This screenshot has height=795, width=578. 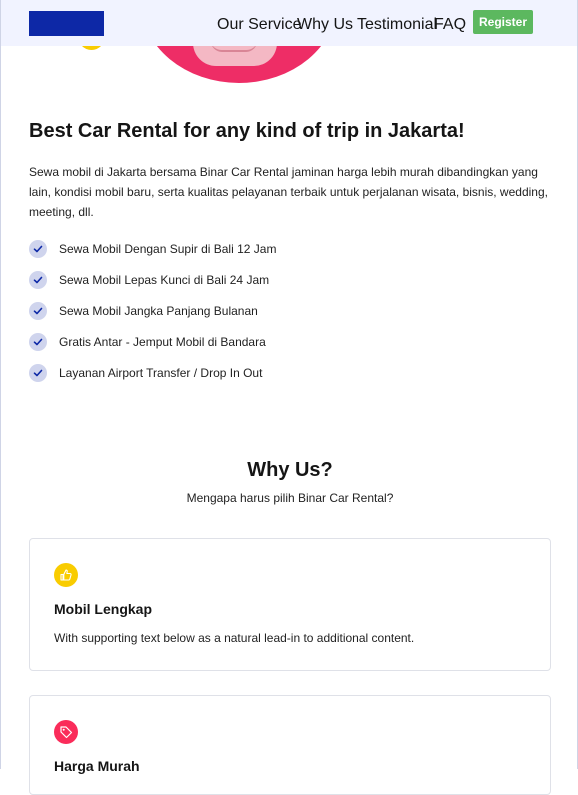 I want to click on list-item: Sewa Mobil Jangka Panjang Bulanan, so click(x=152, y=310).